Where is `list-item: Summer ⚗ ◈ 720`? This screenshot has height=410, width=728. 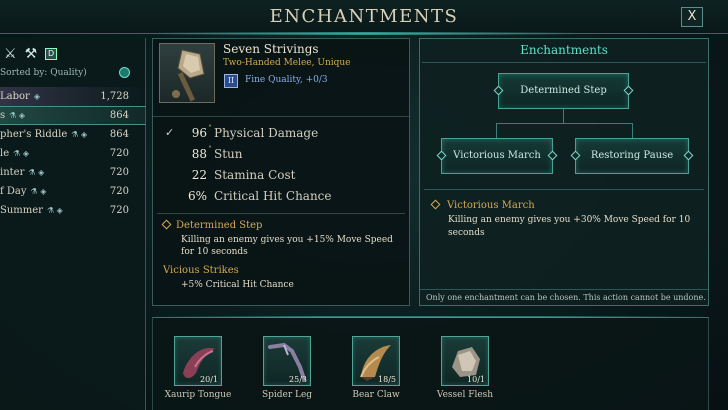 list-item: Summer ⚗ ◈ 720 is located at coordinates (73, 210).